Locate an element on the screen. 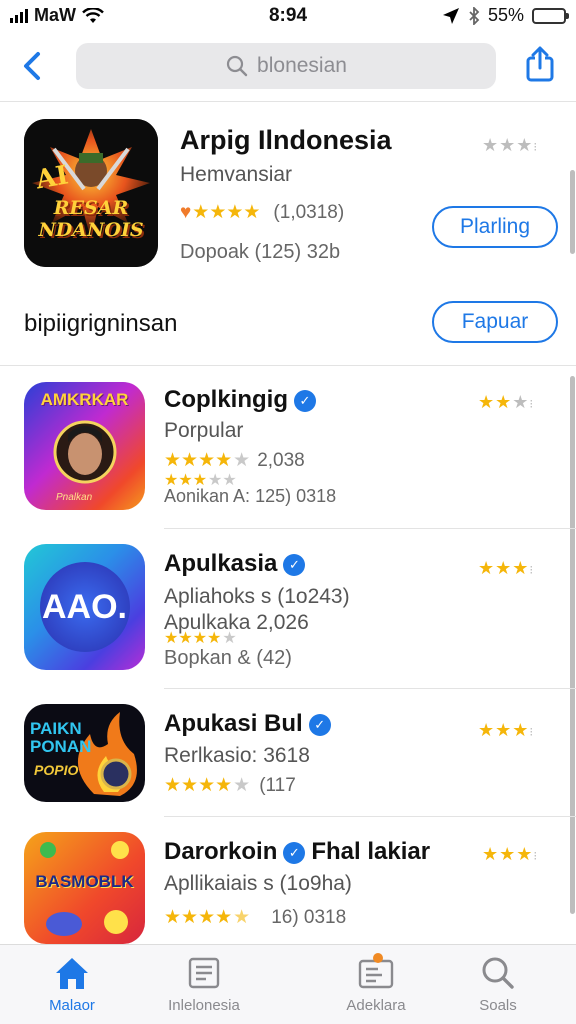  app-title-text: Apulkasia is located at coordinates (221, 563).